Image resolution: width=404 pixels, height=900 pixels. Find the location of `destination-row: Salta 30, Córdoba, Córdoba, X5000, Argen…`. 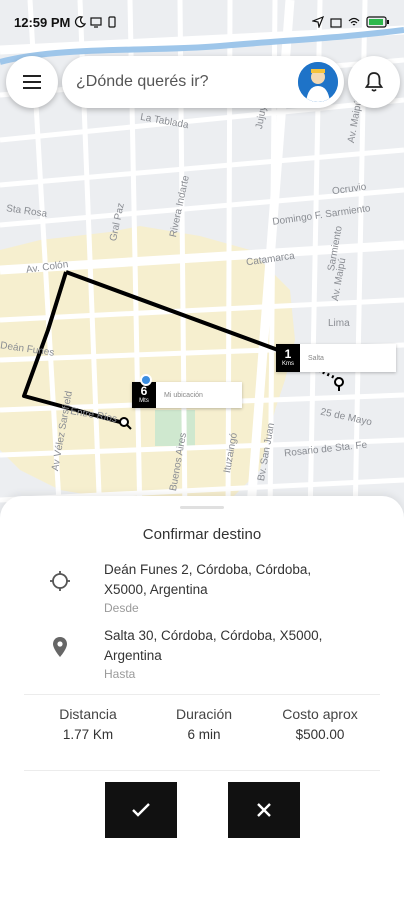

destination-row: Salta 30, Córdoba, Córdoba, X5000, Argen… is located at coordinates (205, 654).